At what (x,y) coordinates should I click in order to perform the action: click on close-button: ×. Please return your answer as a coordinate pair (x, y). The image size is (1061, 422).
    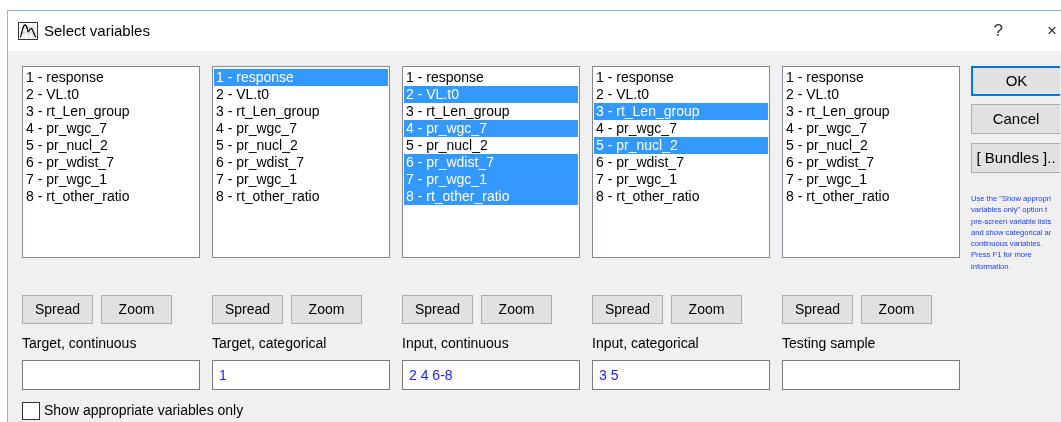
    Looking at the image, I should click on (1052, 31).